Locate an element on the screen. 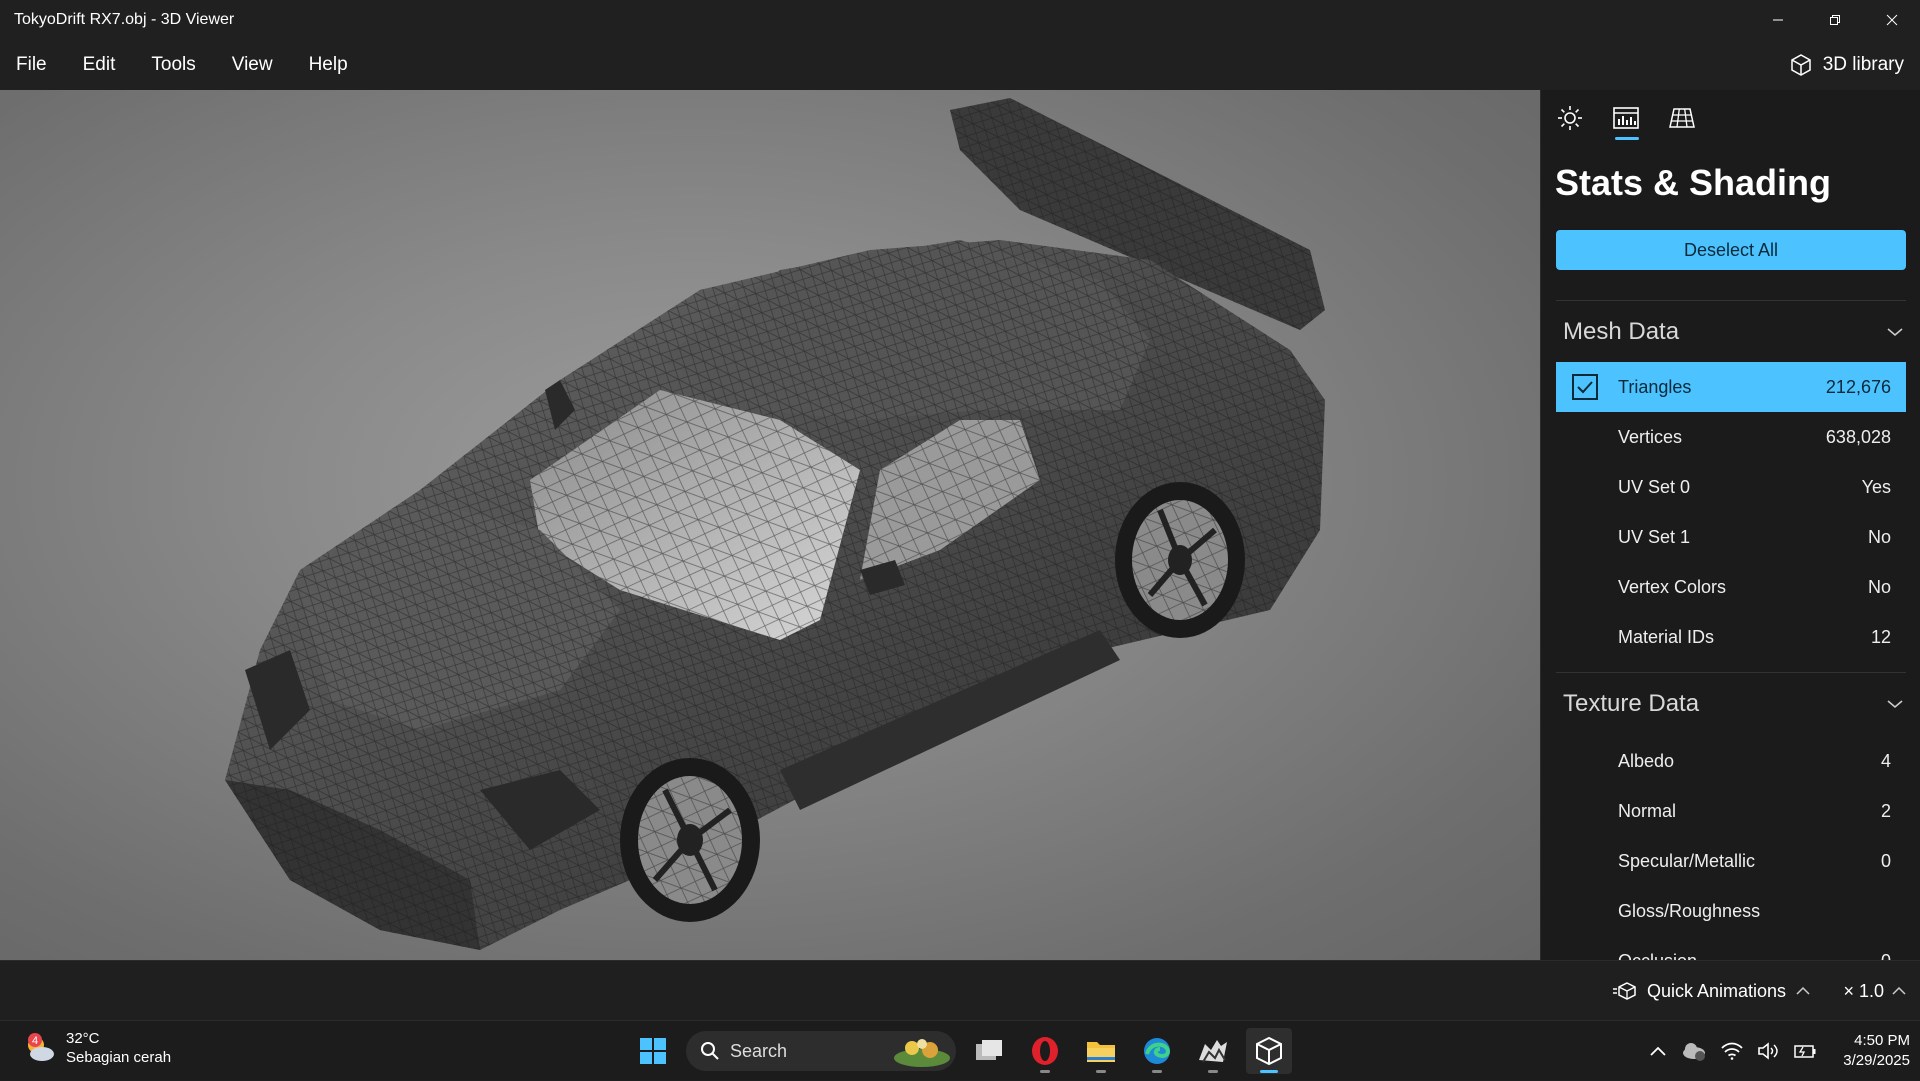 The width and height of the screenshot is (1920, 1081). tab-grid is located at coordinates (1682, 118).